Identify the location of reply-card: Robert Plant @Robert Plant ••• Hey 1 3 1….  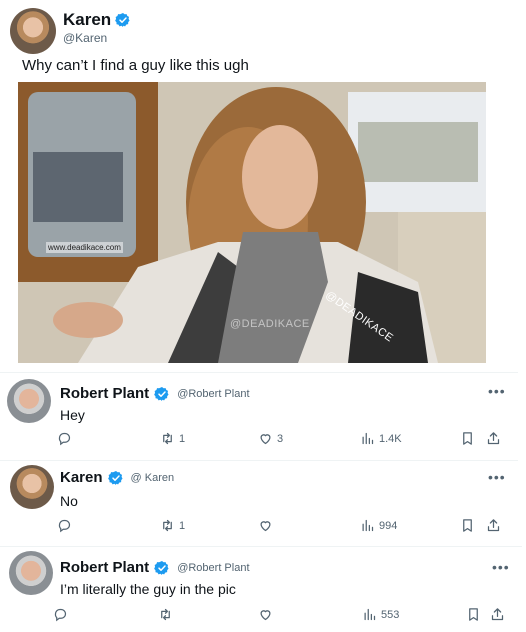
(259, 415).